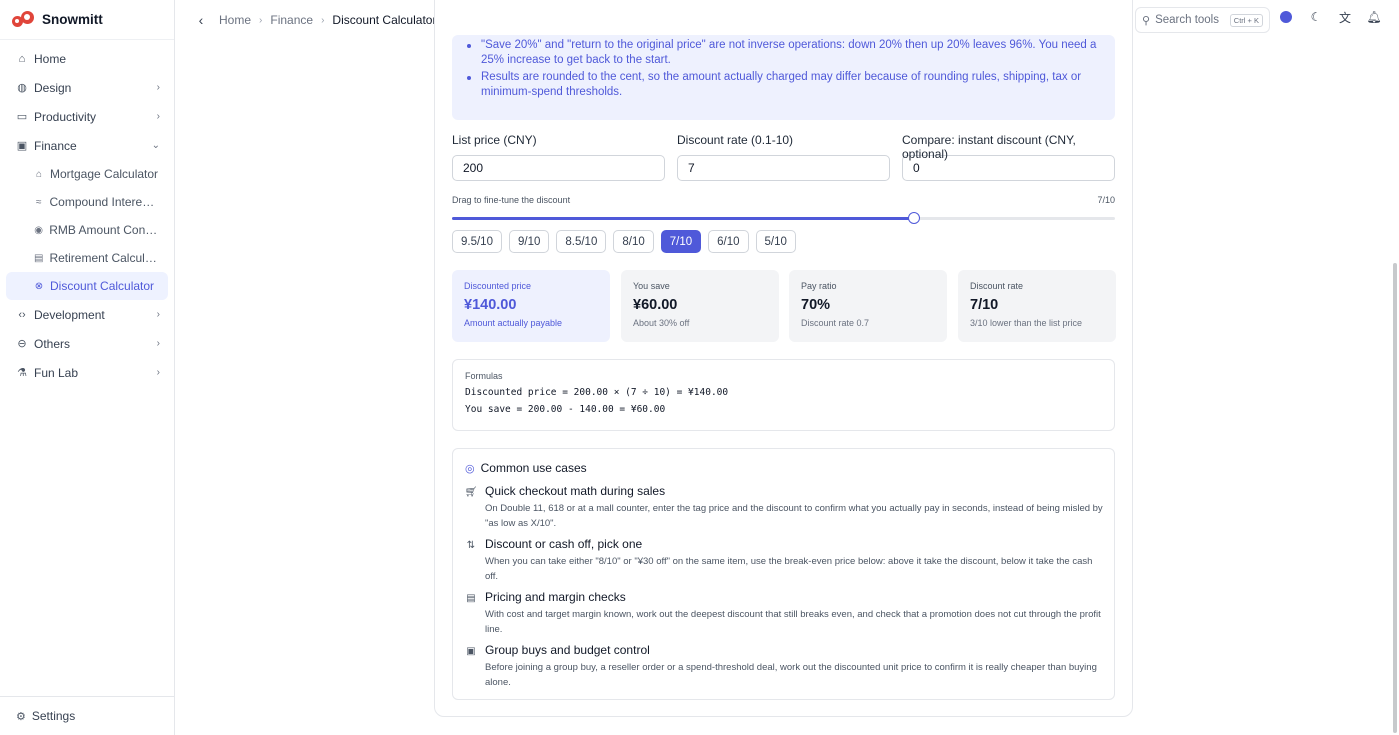 The image size is (1399, 735). Describe the element at coordinates (490, 305) in the screenshot. I see `stat-value: ¥140.00` at that location.